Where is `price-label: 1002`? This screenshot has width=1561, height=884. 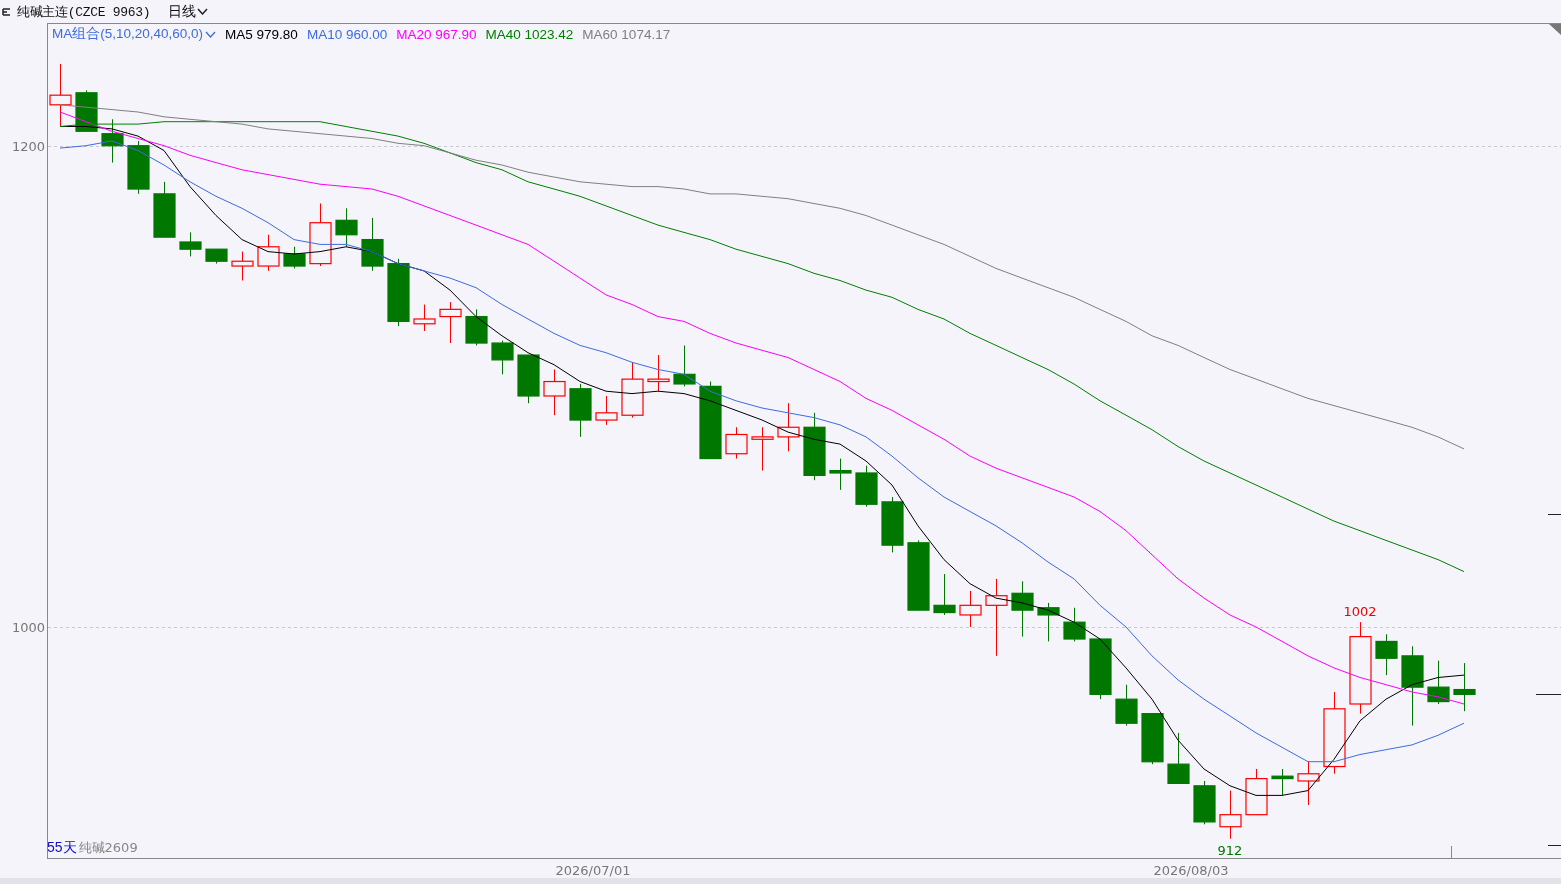 price-label: 1002 is located at coordinates (1360, 612).